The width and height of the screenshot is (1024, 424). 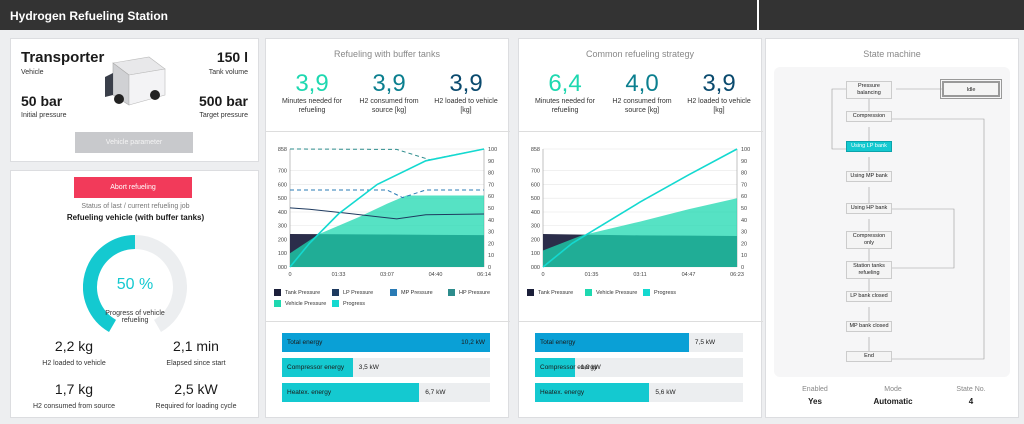 I want to click on legend-item: LP Pressure, so click(x=352, y=292).